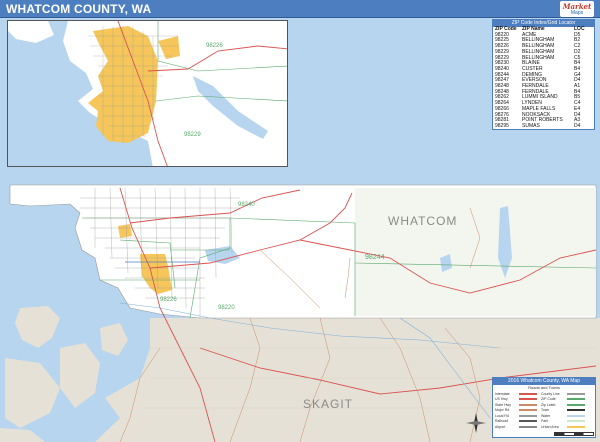 Image resolution: width=600 pixels, height=442 pixels. I want to click on legend-label-right: County Line, so click(550, 393).